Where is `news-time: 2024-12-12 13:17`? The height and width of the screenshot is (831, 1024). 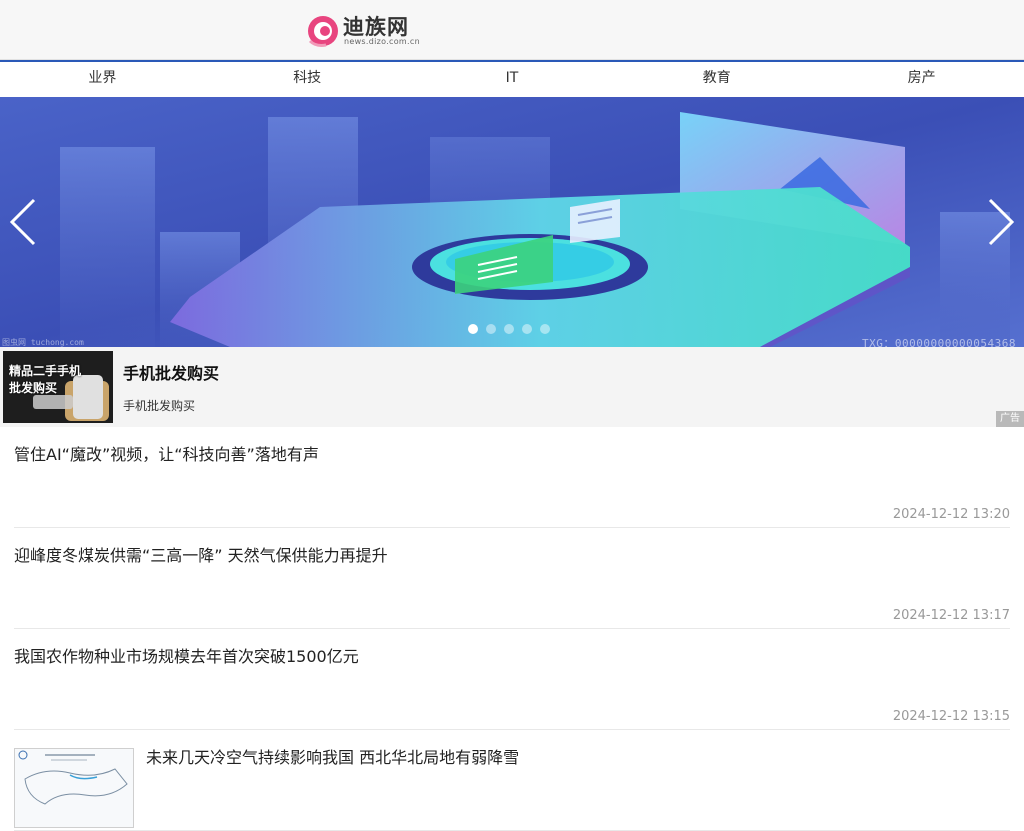 news-time: 2024-12-12 13:17 is located at coordinates (951, 615).